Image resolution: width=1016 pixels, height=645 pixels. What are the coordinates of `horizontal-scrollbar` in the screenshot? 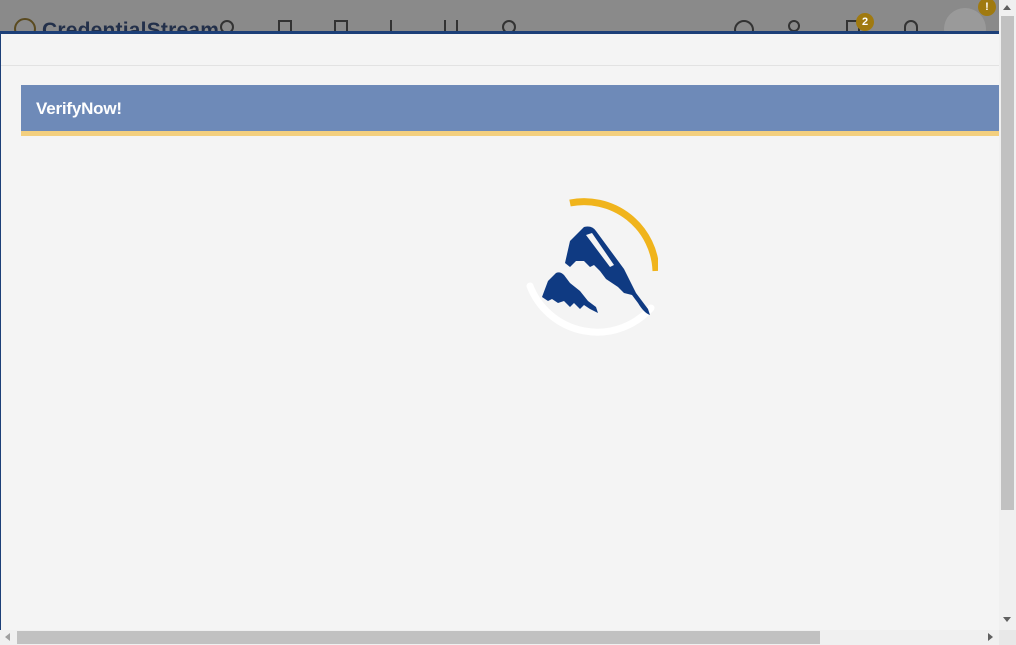 It's located at (508, 637).